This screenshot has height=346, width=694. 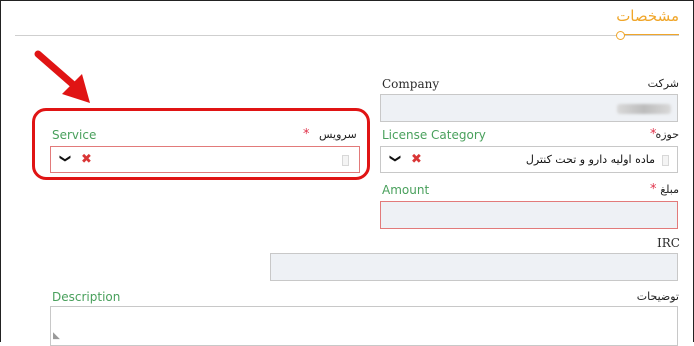 What do you see at coordinates (653, 189) in the screenshot?
I see `amount-required-mark: *` at bounding box center [653, 189].